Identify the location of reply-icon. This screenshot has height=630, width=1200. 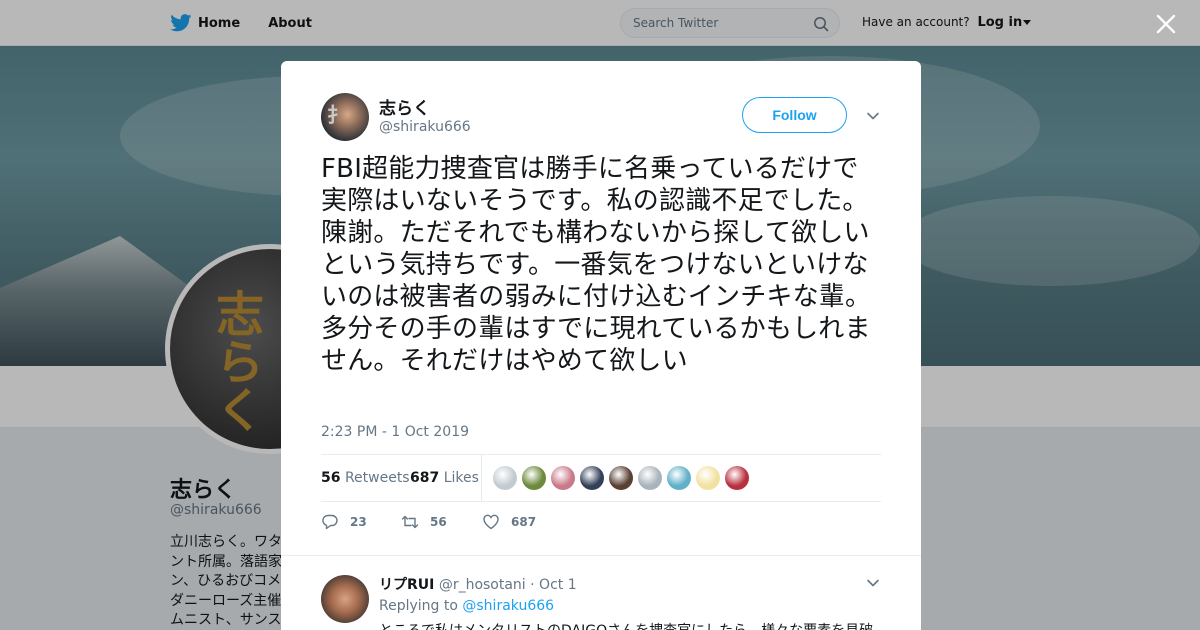
(330, 522).